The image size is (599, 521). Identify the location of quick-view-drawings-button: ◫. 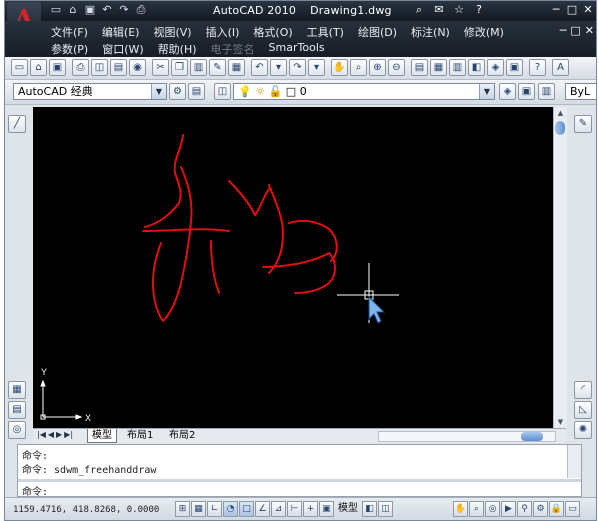
(385, 509).